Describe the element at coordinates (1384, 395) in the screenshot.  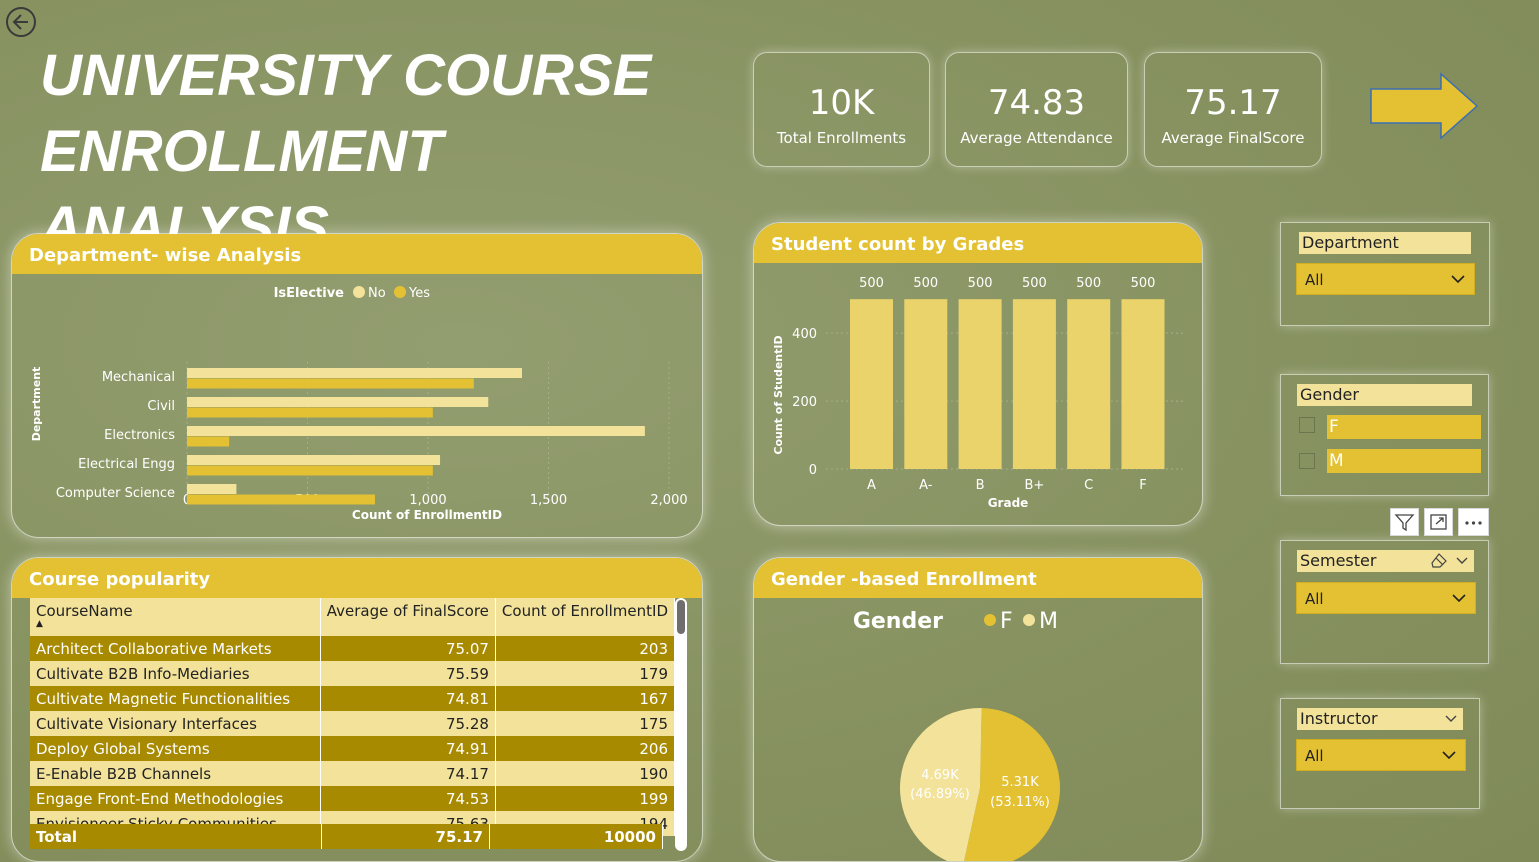
I see `slicer-title: Gender` at that location.